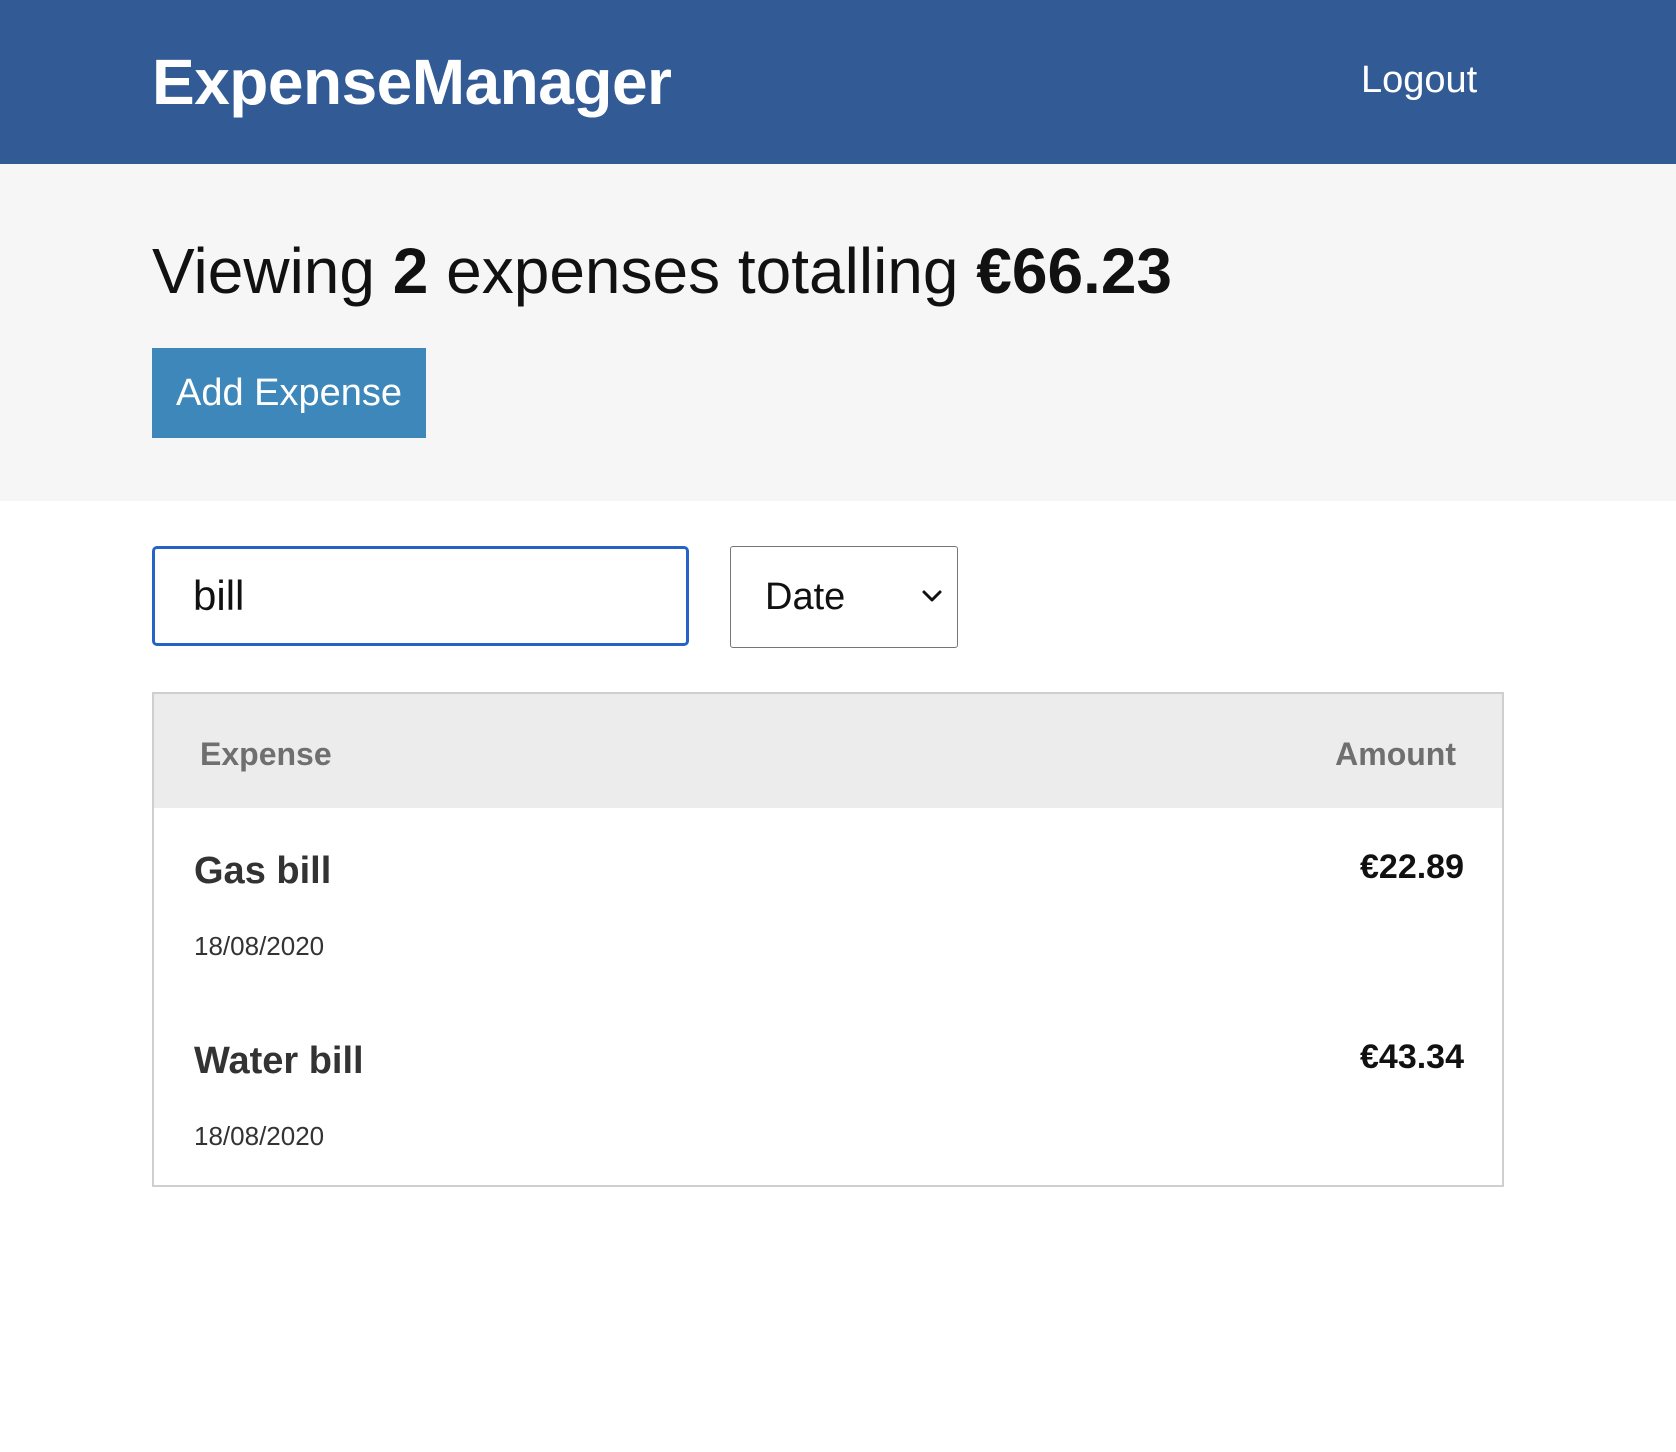  I want to click on table-header: Expense Amount, so click(828, 751).